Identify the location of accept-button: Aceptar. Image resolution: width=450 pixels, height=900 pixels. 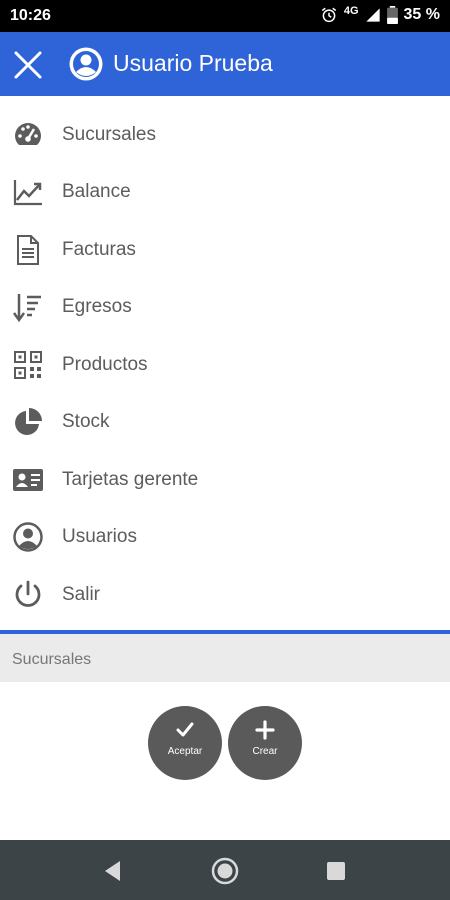
(185, 743).